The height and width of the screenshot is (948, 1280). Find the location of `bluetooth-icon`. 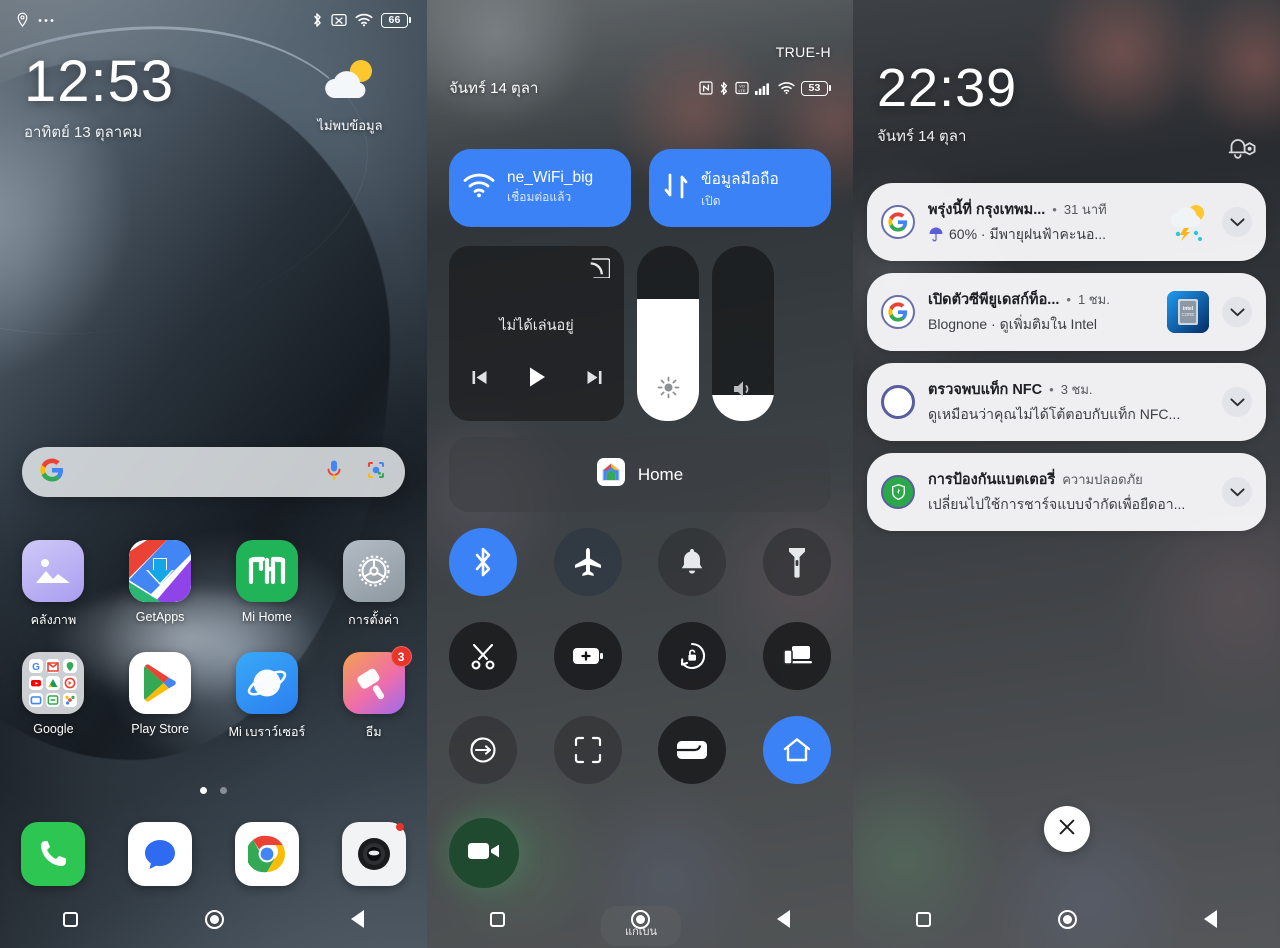

bluetooth-icon is located at coordinates (724, 88).